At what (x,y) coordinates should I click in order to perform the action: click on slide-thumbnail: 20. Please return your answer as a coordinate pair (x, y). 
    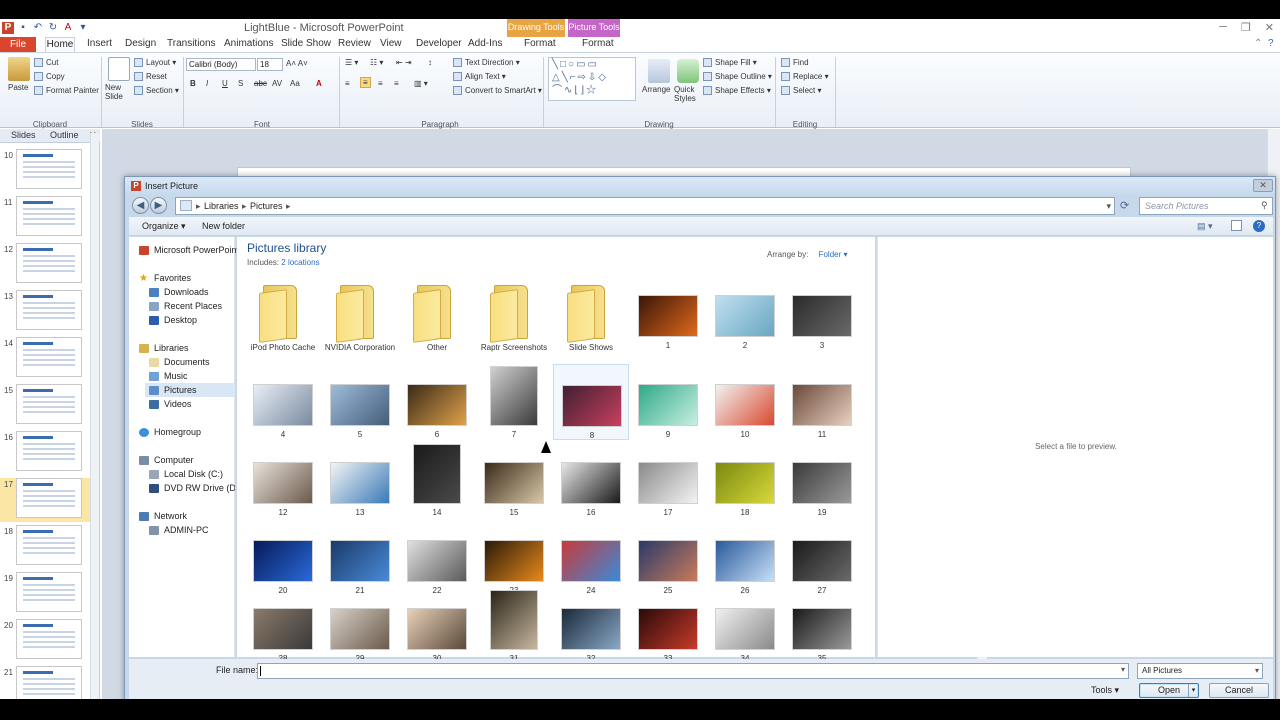
    Looking at the image, I should click on (46, 641).